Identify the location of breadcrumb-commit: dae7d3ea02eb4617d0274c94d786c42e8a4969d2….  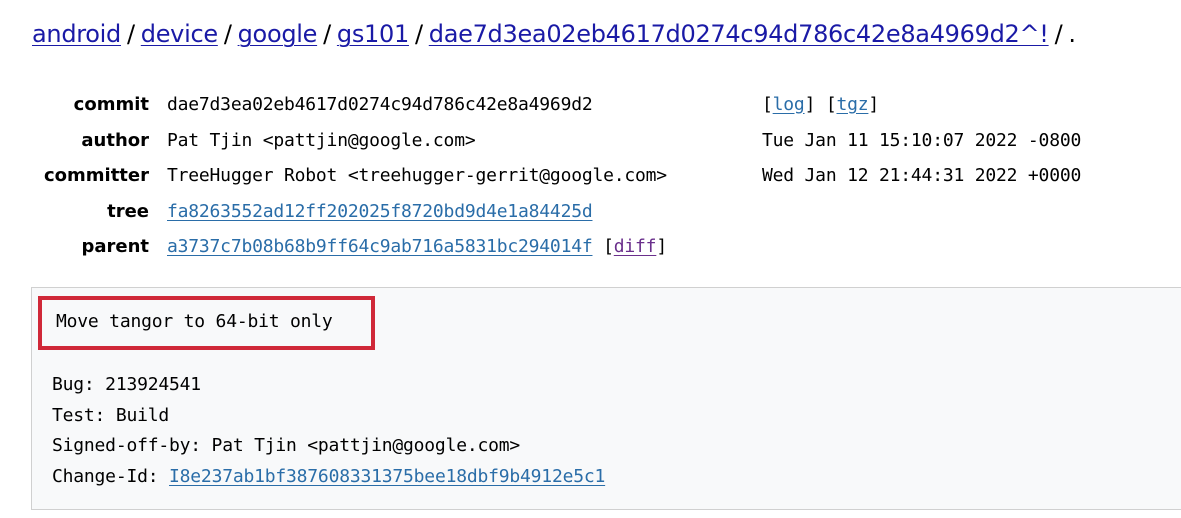
(739, 34).